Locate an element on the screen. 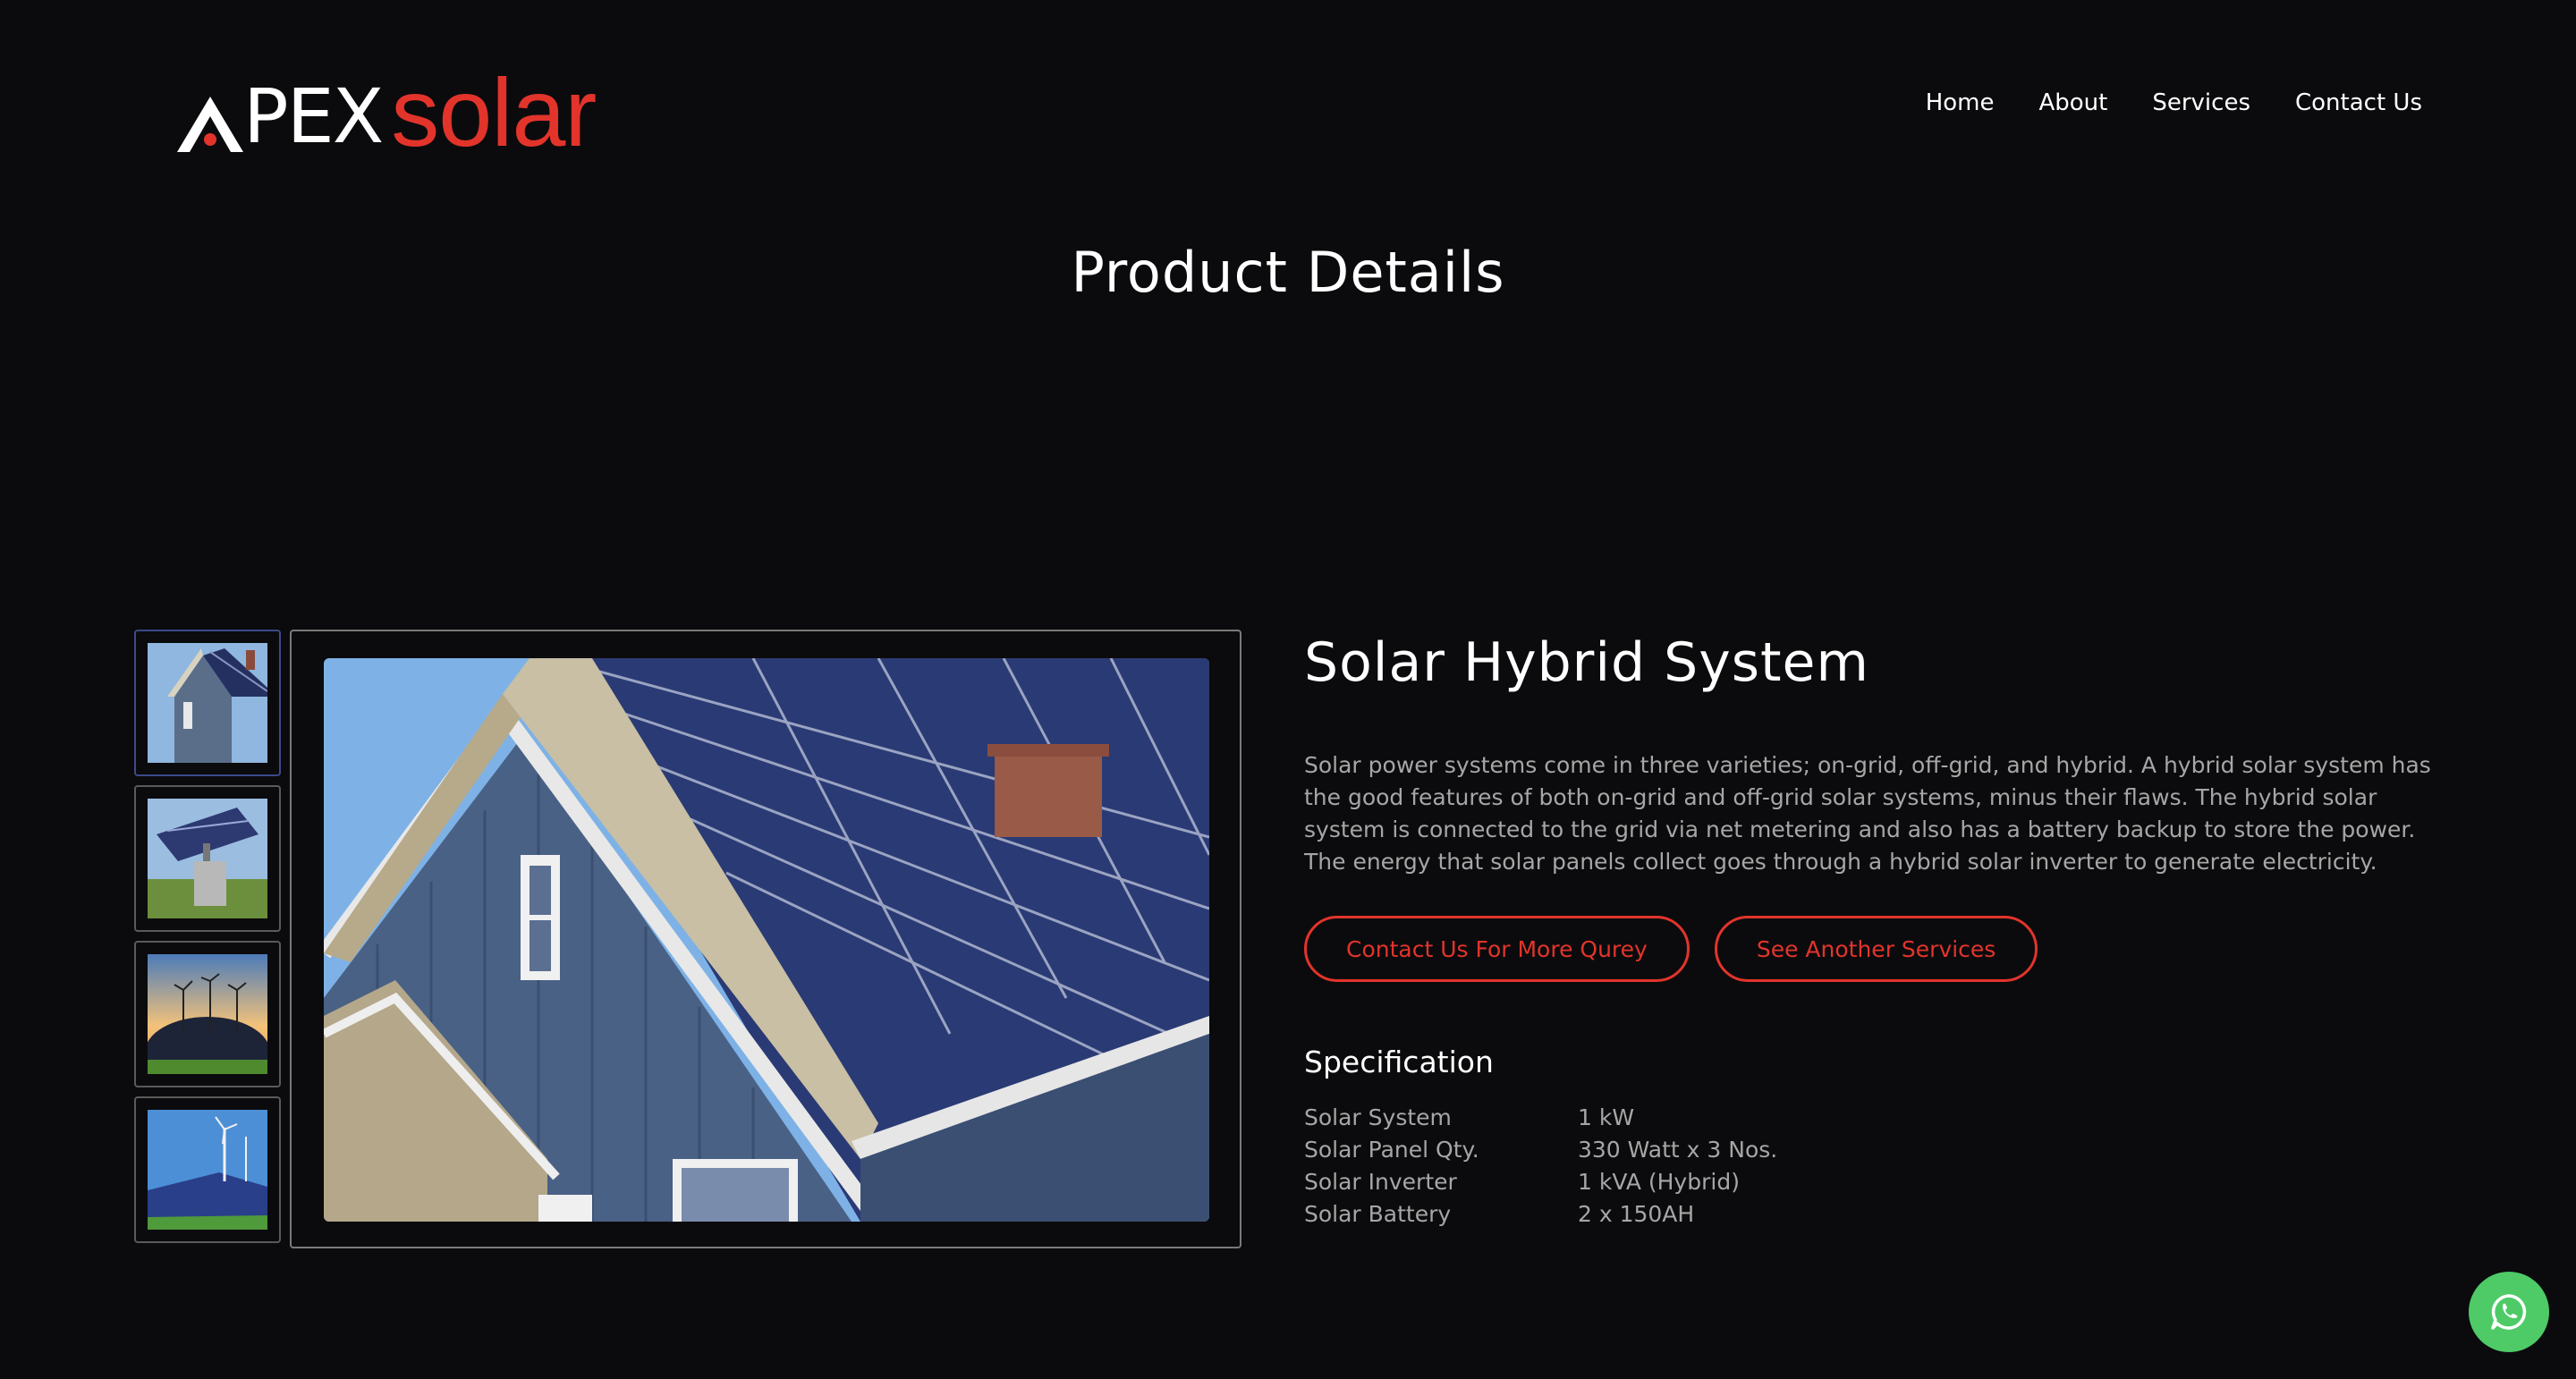 This screenshot has height=1379, width=2576. nav-contact-us: Contact Us is located at coordinates (2358, 102).